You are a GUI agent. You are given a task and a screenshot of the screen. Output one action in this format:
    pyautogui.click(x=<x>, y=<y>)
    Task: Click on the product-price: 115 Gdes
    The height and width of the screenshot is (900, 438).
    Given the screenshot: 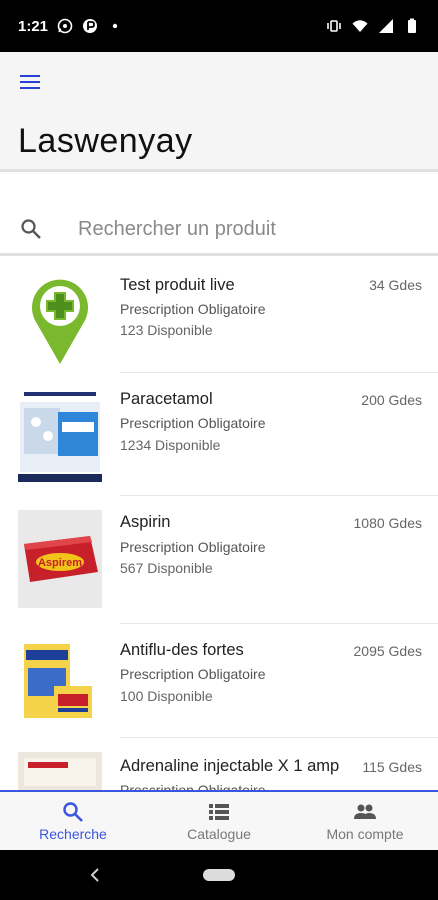 What is the action you would take?
    pyautogui.click(x=392, y=767)
    